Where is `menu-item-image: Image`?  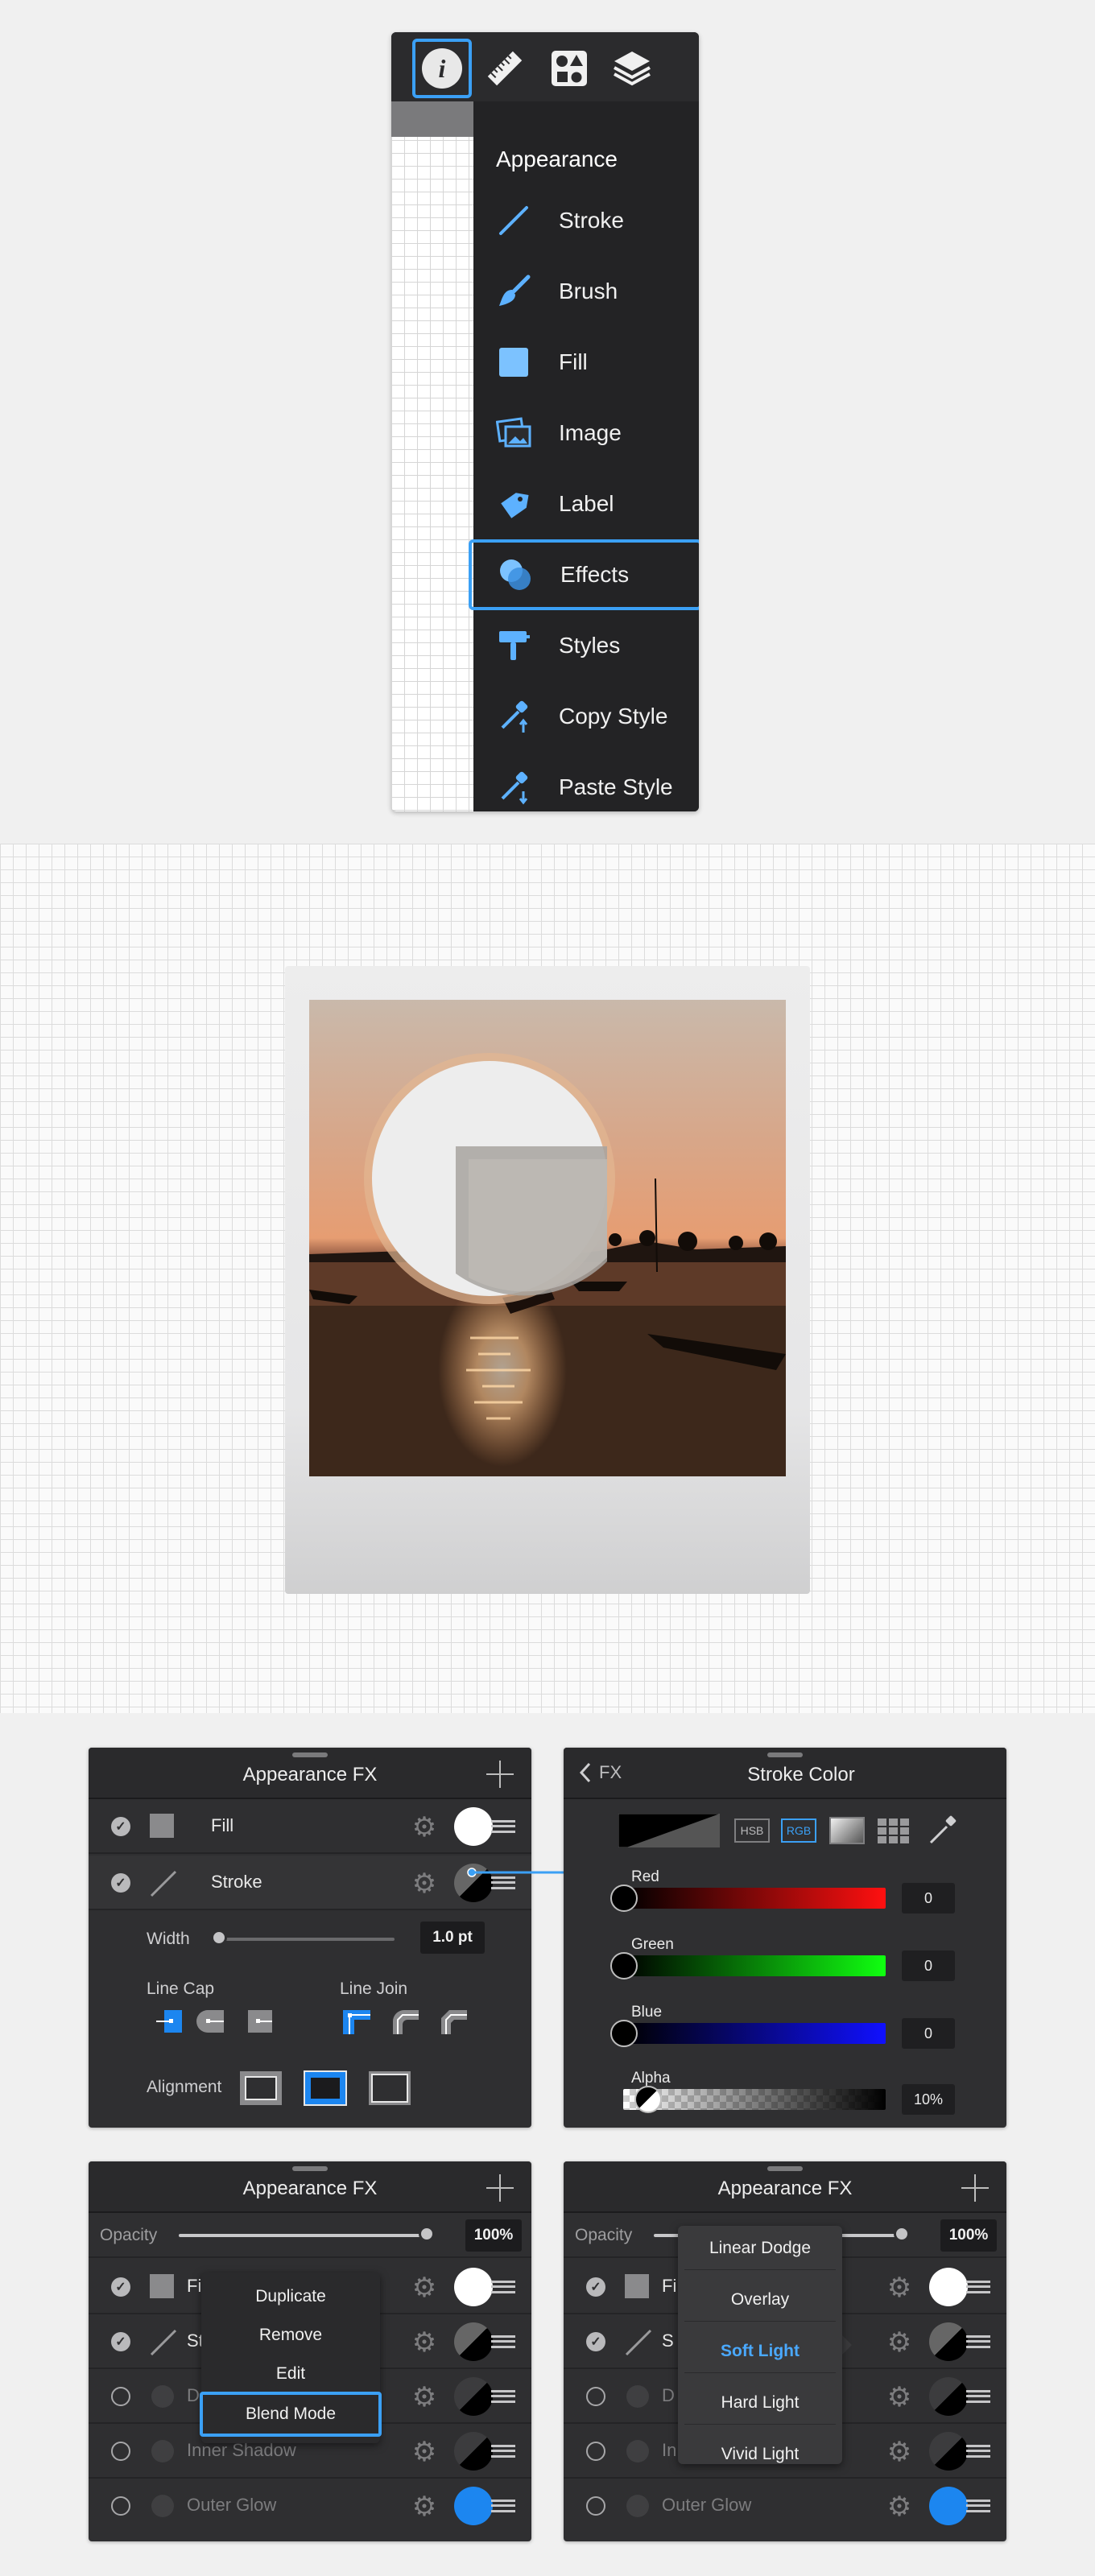
menu-item-image: Image is located at coordinates (586, 433).